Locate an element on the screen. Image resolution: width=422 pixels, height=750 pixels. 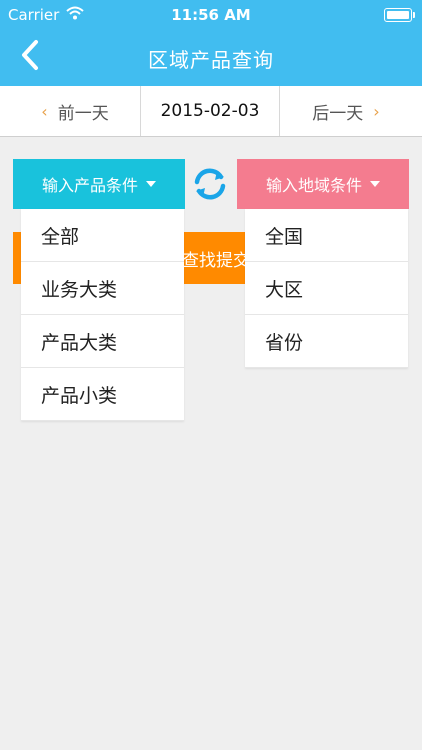
swap-refresh-button is located at coordinates (210, 184).